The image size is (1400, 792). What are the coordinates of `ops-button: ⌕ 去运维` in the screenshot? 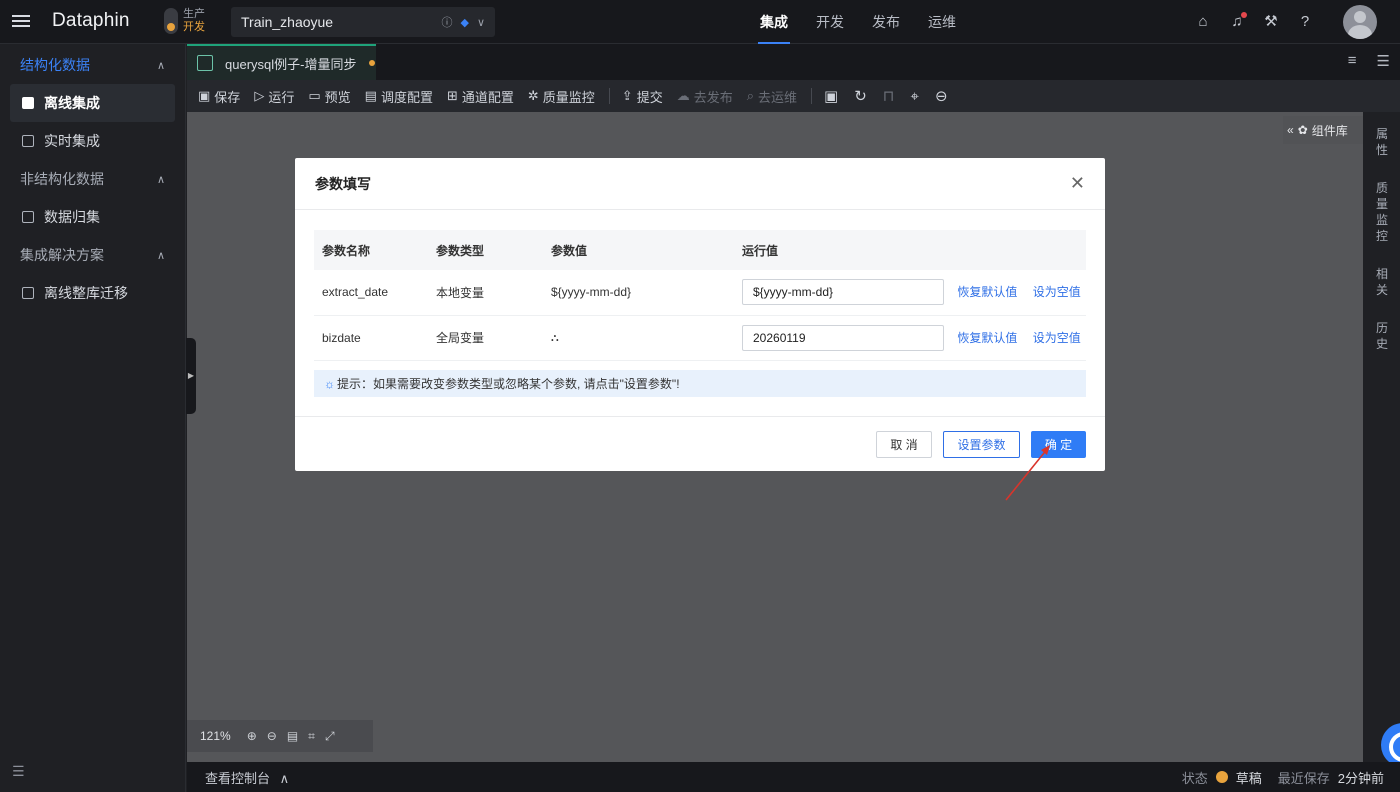 It's located at (772, 96).